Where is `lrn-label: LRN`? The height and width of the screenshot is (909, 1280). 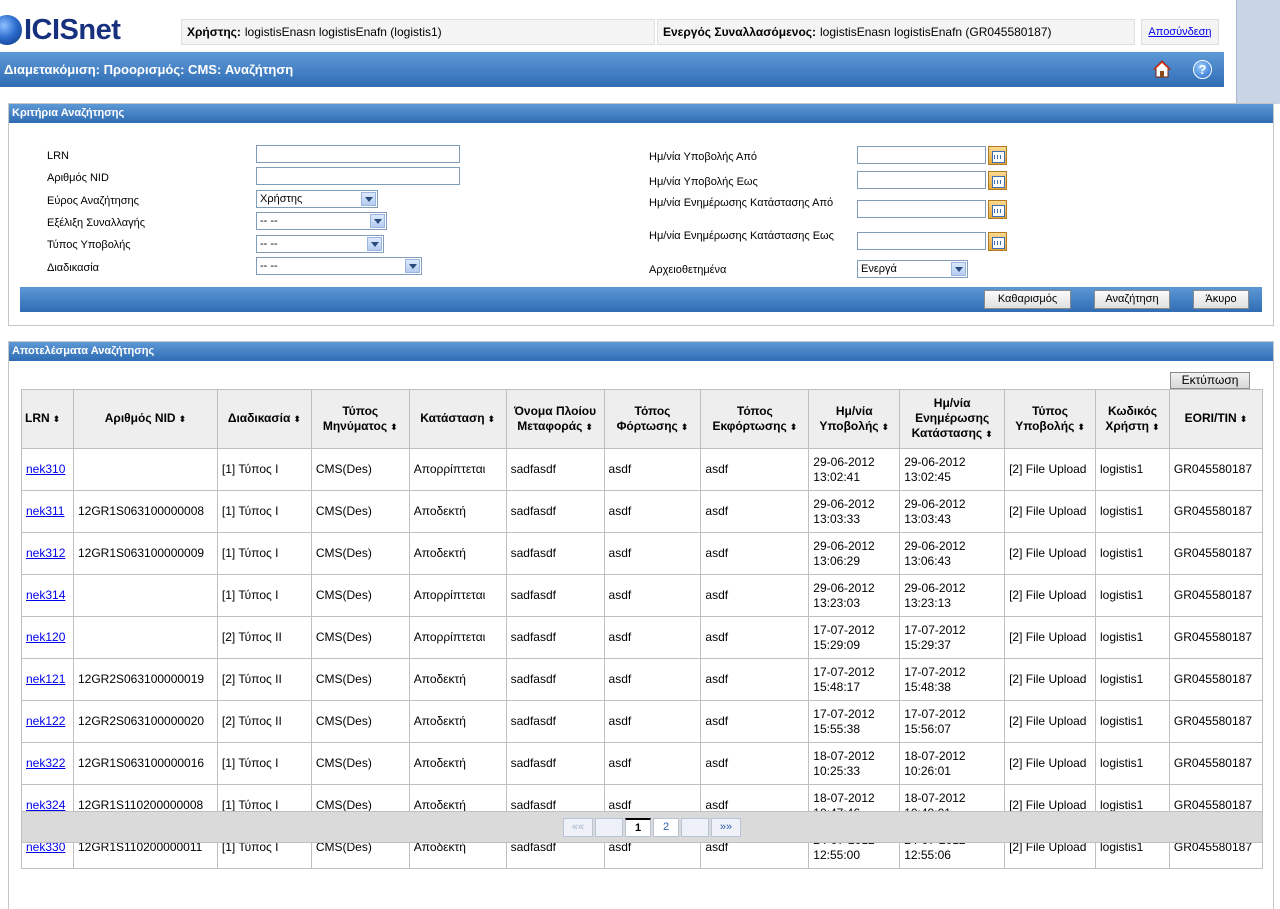
lrn-label: LRN is located at coordinates (58, 156).